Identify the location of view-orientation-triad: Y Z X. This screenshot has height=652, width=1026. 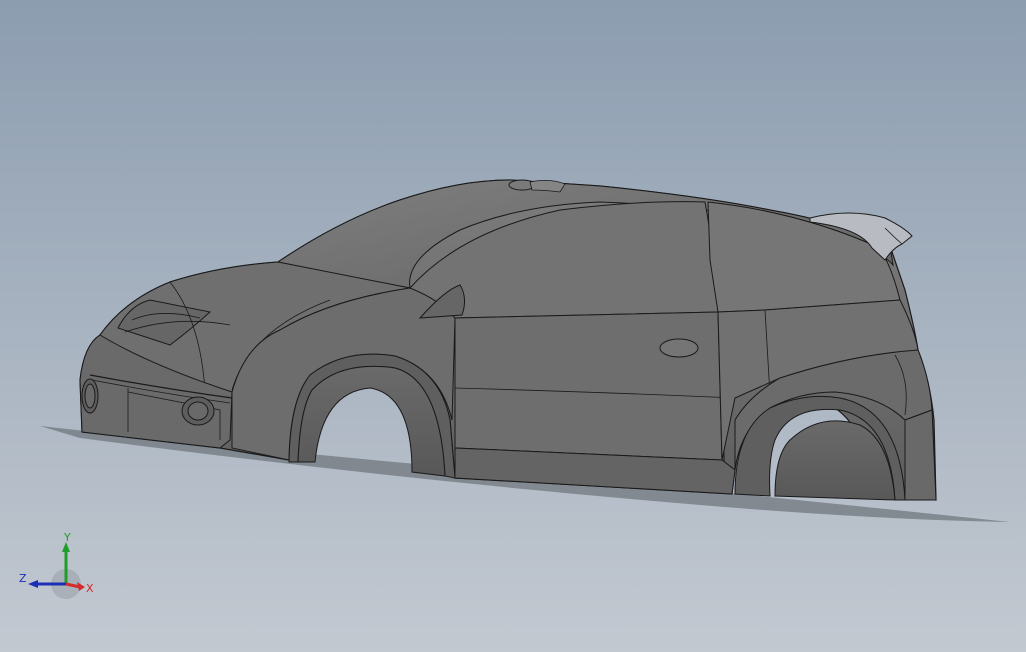
(59, 568).